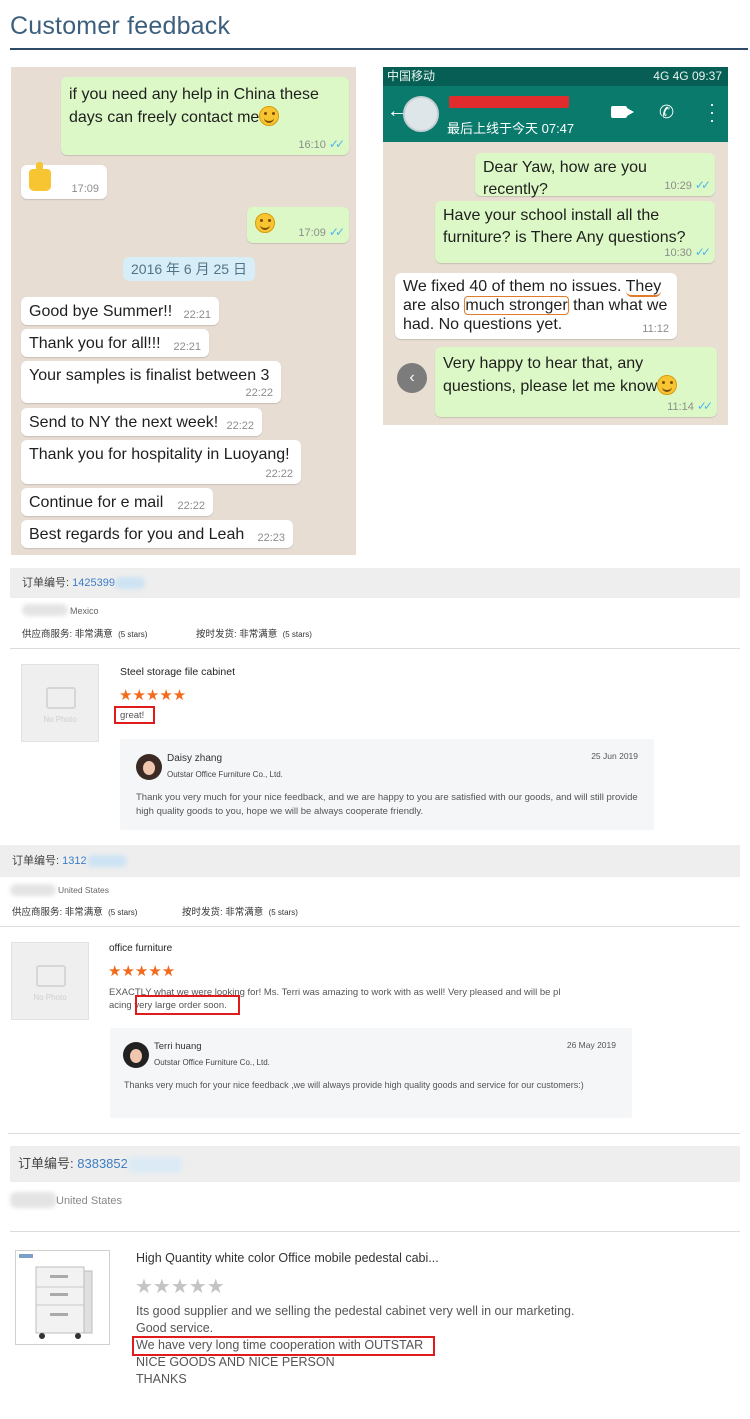 This screenshot has height=1419, width=750. I want to click on pedestal-cabinet-image, so click(56, 1296).